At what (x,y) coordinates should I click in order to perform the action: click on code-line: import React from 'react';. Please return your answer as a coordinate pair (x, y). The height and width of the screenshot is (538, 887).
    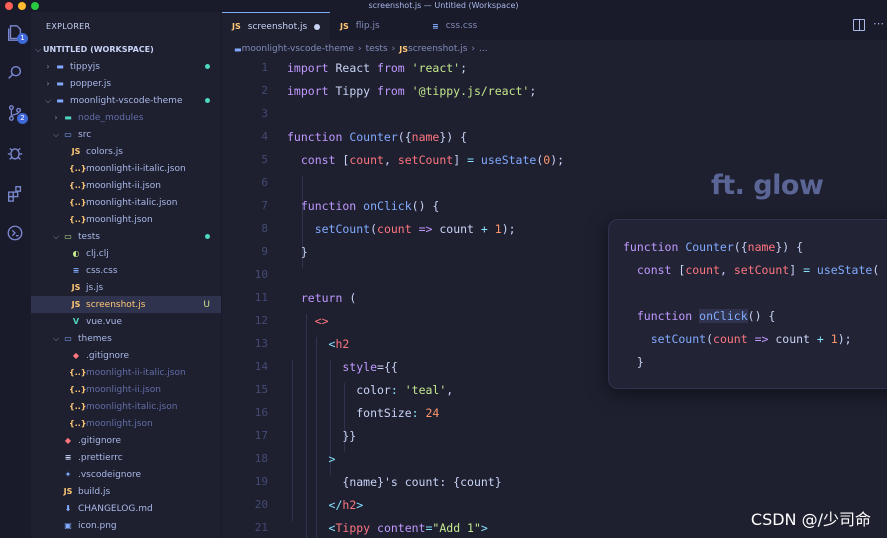
    Looking at the image, I should click on (377, 68).